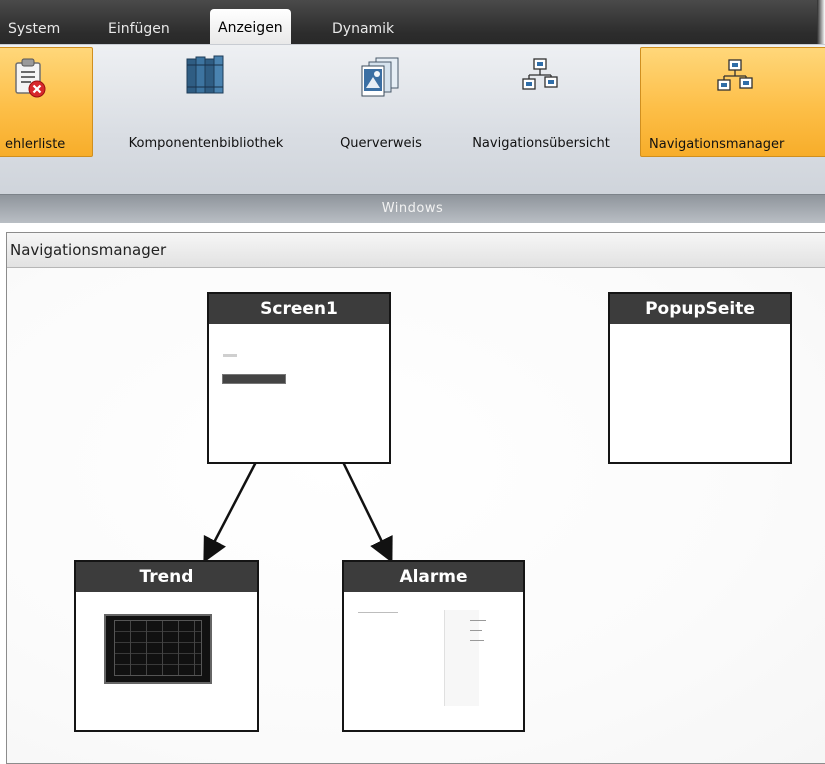  I want to click on link-screen1-trend, so click(230, 512).